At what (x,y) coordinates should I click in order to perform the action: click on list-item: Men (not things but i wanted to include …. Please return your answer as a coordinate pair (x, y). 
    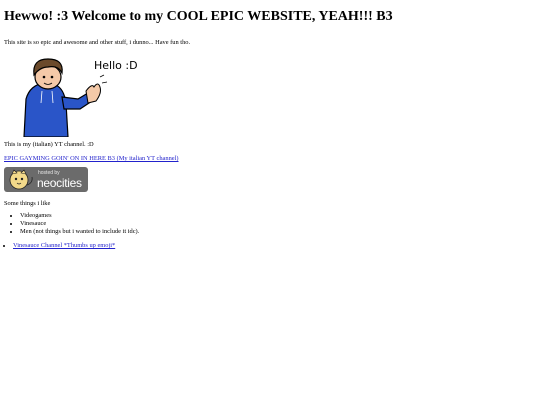
    Looking at the image, I should click on (278, 232).